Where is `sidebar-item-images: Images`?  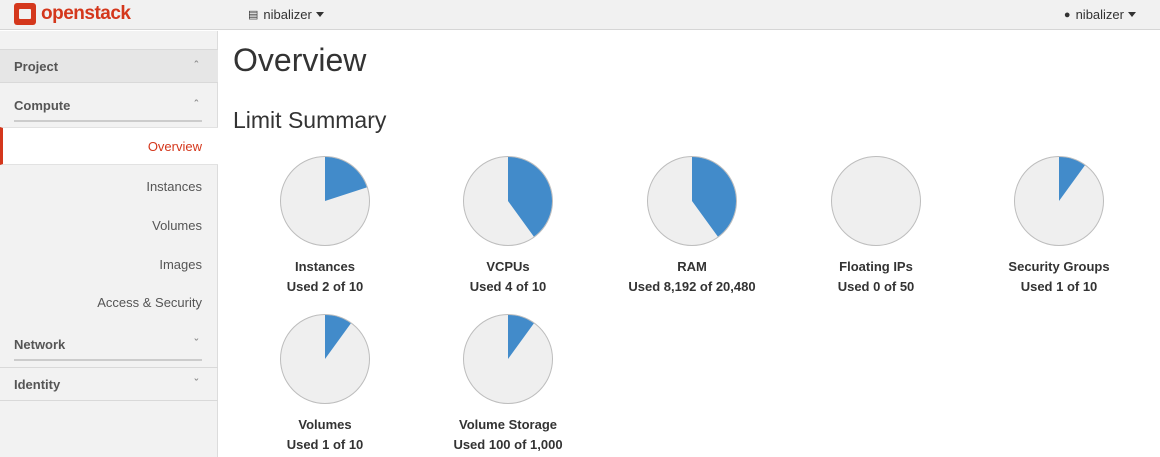 sidebar-item-images: Images is located at coordinates (109, 265).